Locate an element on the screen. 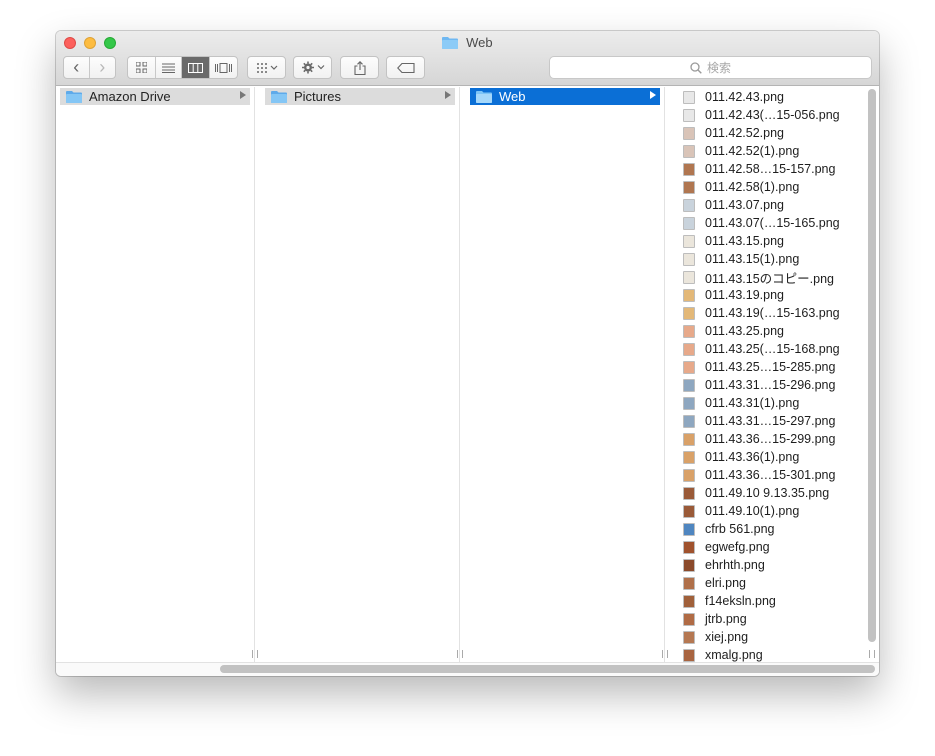  horizontal-scrollbar is located at coordinates (547, 669).